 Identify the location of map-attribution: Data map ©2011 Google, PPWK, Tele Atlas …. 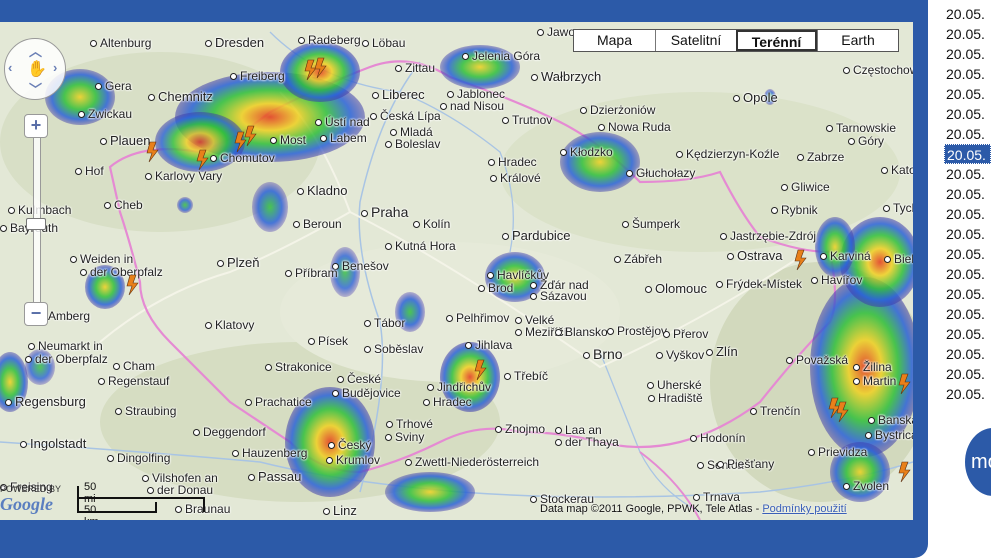
(693, 509).